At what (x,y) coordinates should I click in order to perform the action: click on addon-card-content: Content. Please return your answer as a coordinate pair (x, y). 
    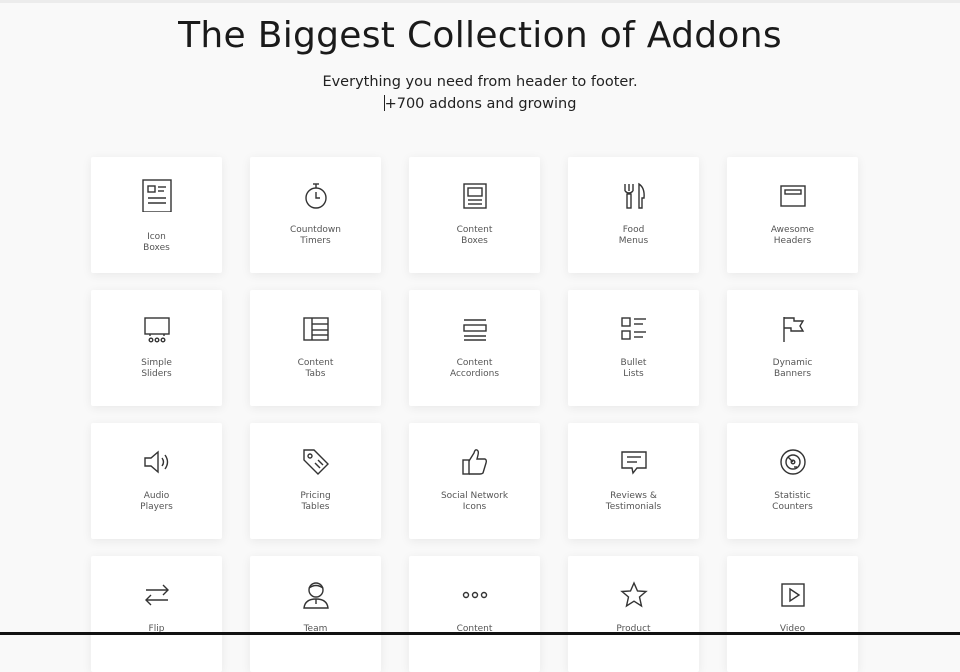
    Looking at the image, I should click on (474, 614).